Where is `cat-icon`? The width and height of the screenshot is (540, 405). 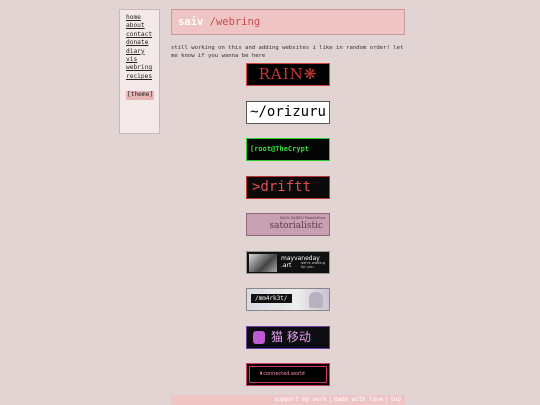
cat-icon is located at coordinates (259, 337).